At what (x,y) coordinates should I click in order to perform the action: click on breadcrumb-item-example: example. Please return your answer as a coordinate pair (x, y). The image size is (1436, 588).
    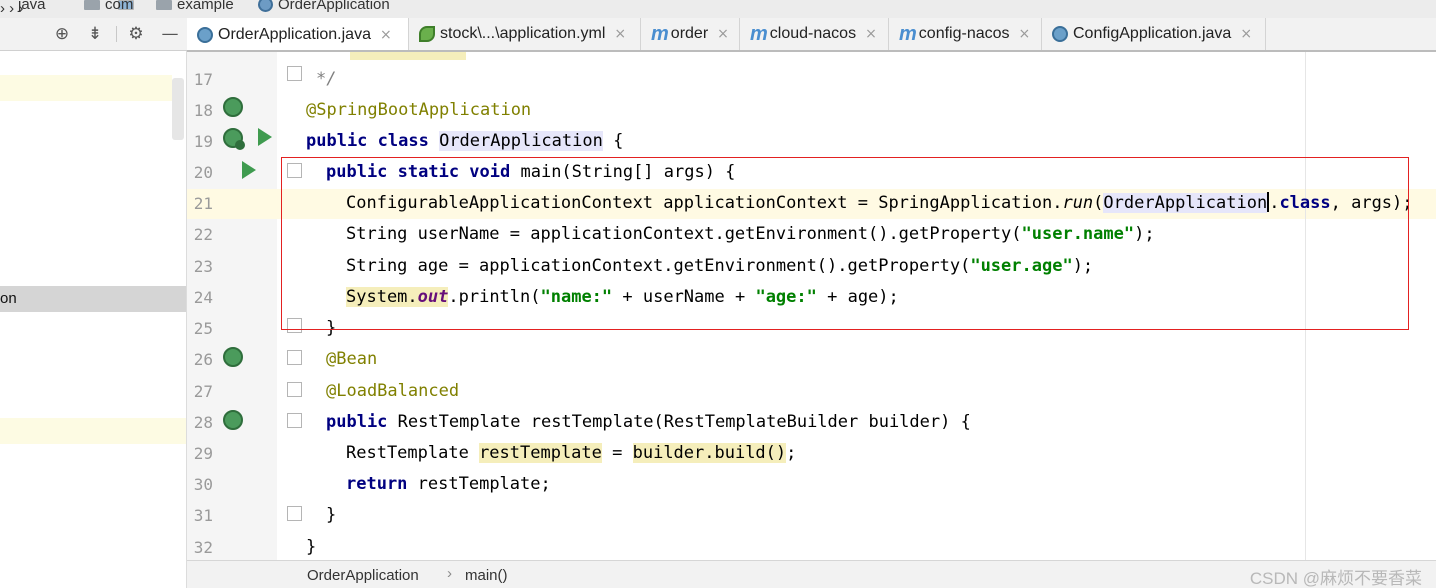
    Looking at the image, I should click on (195, 6).